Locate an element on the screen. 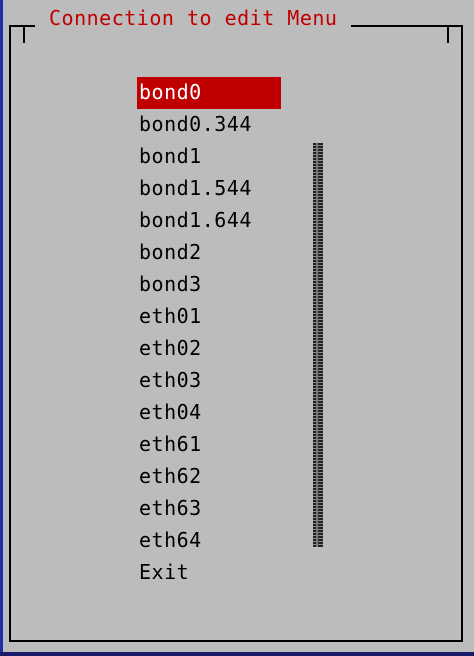  terminal-left-edge is located at coordinates (1, 328).